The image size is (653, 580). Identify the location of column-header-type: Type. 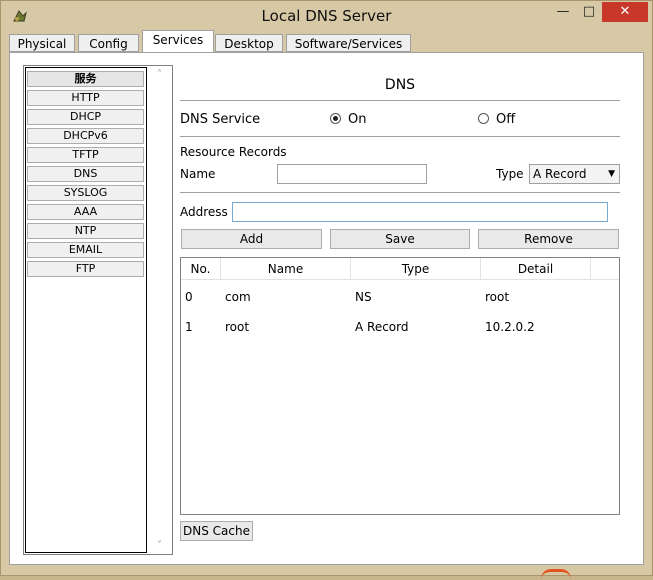
(416, 269).